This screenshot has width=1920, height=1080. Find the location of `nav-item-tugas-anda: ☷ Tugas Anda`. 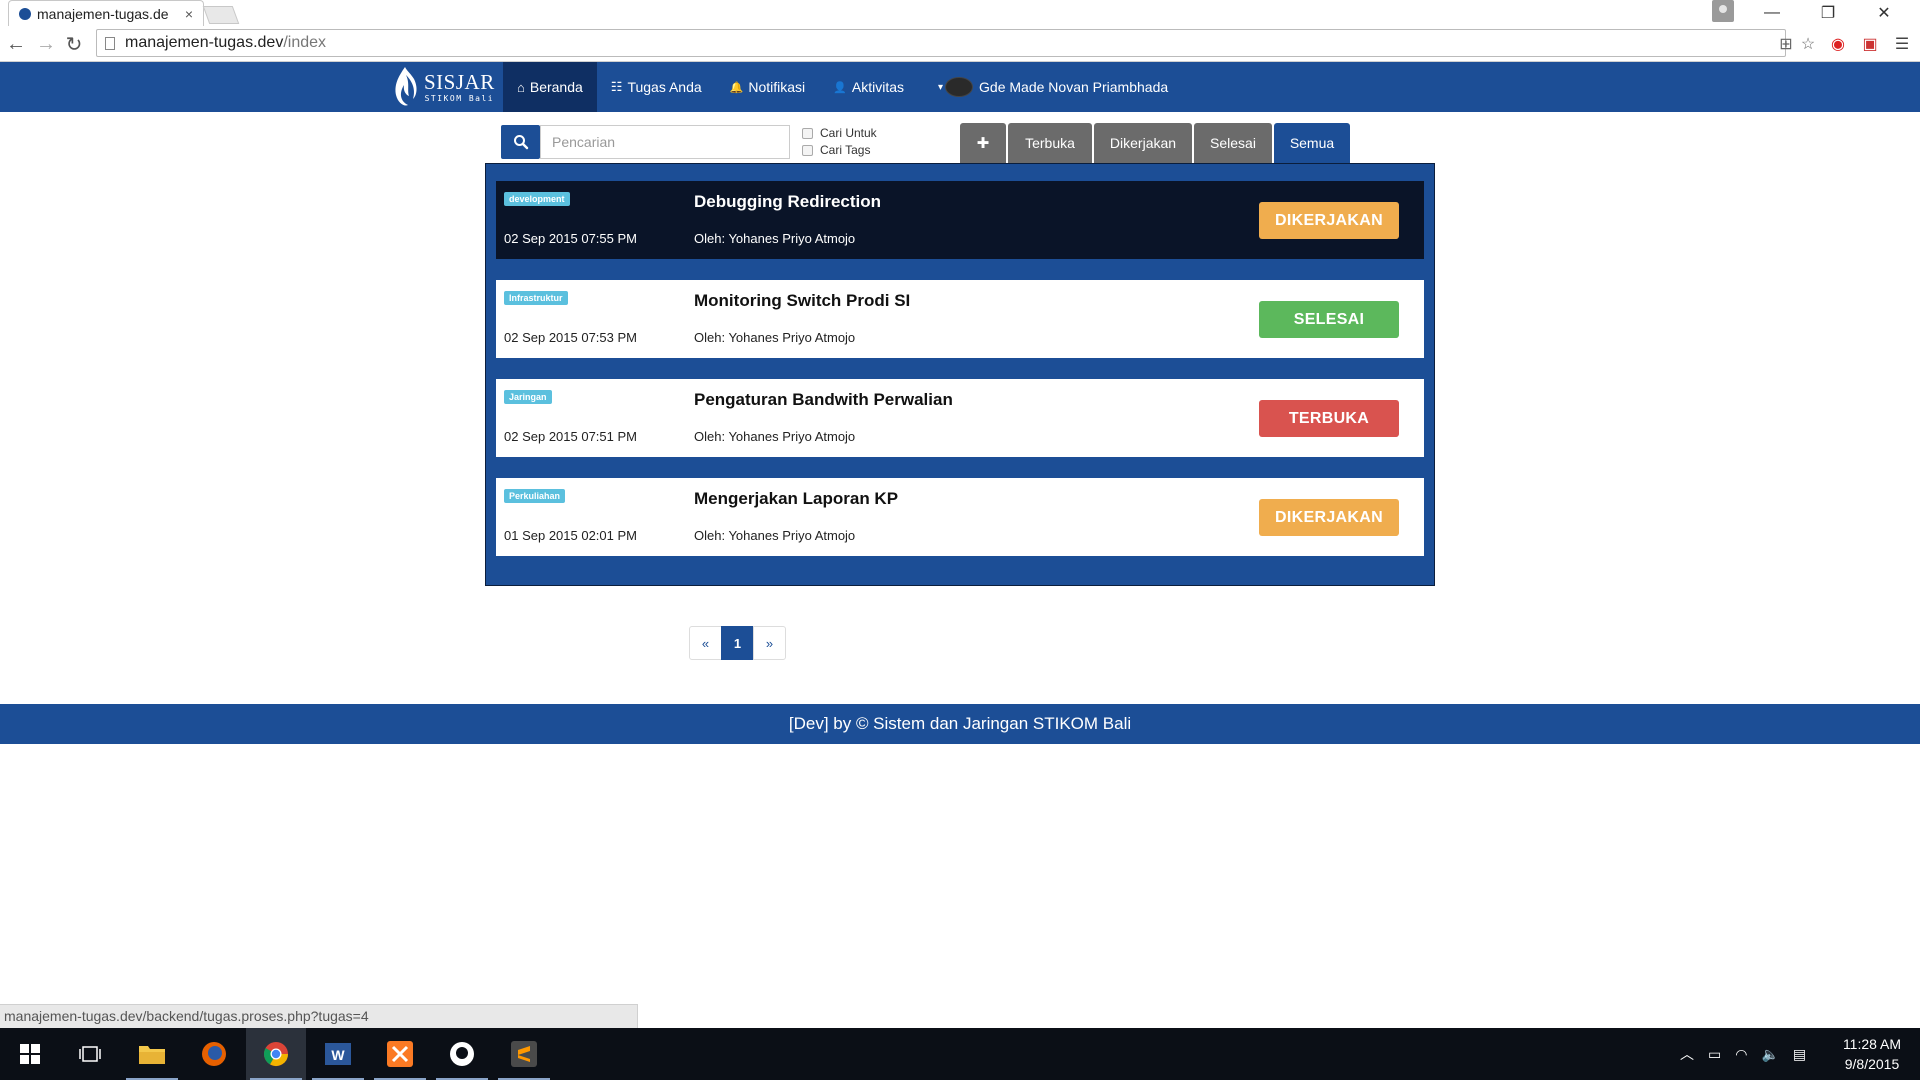

nav-item-tugas-anda: ☷ Tugas Anda is located at coordinates (656, 87).